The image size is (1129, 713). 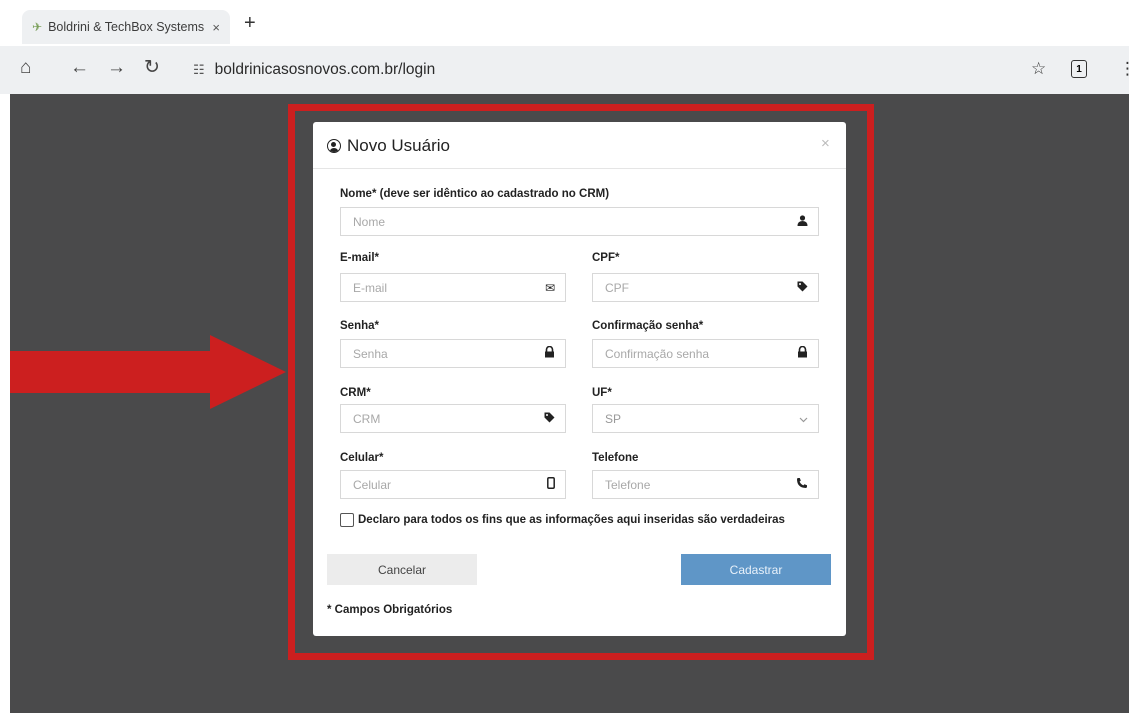 I want to click on email-input: E-mail ✉, so click(x=453, y=287).